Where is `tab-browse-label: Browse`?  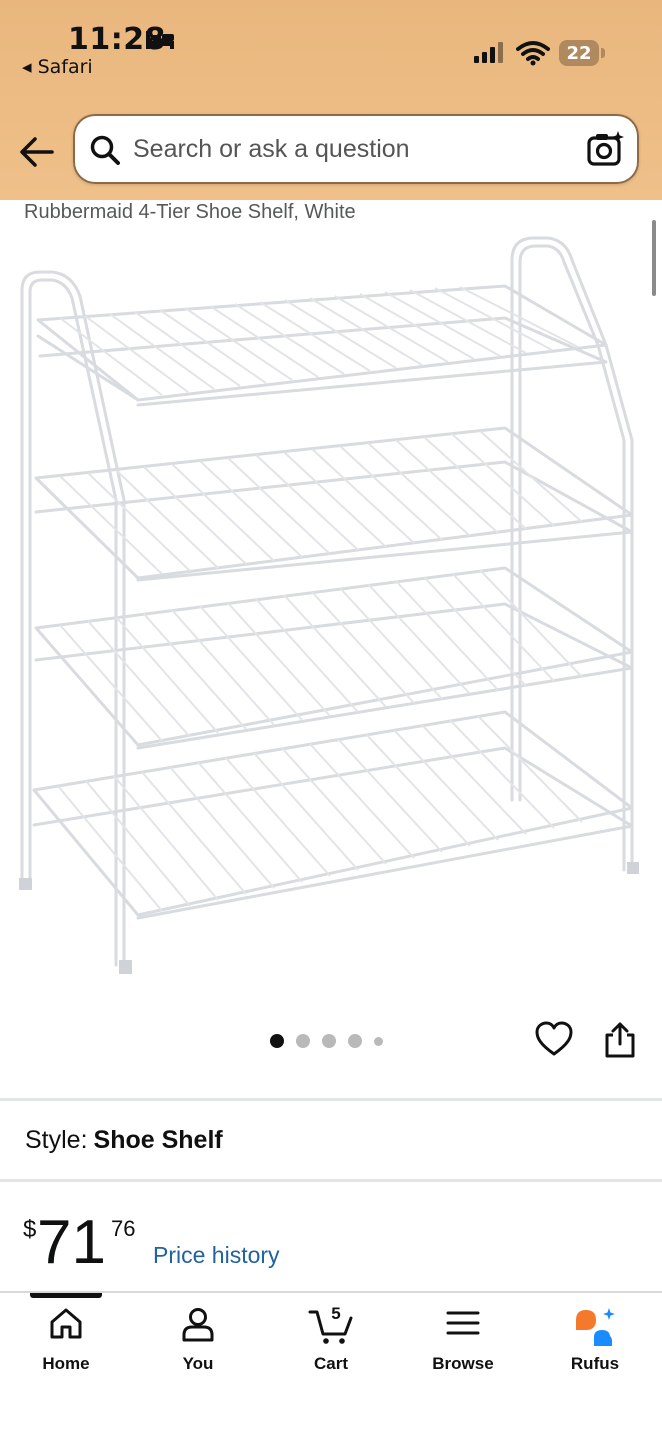 tab-browse-label: Browse is located at coordinates (463, 1363).